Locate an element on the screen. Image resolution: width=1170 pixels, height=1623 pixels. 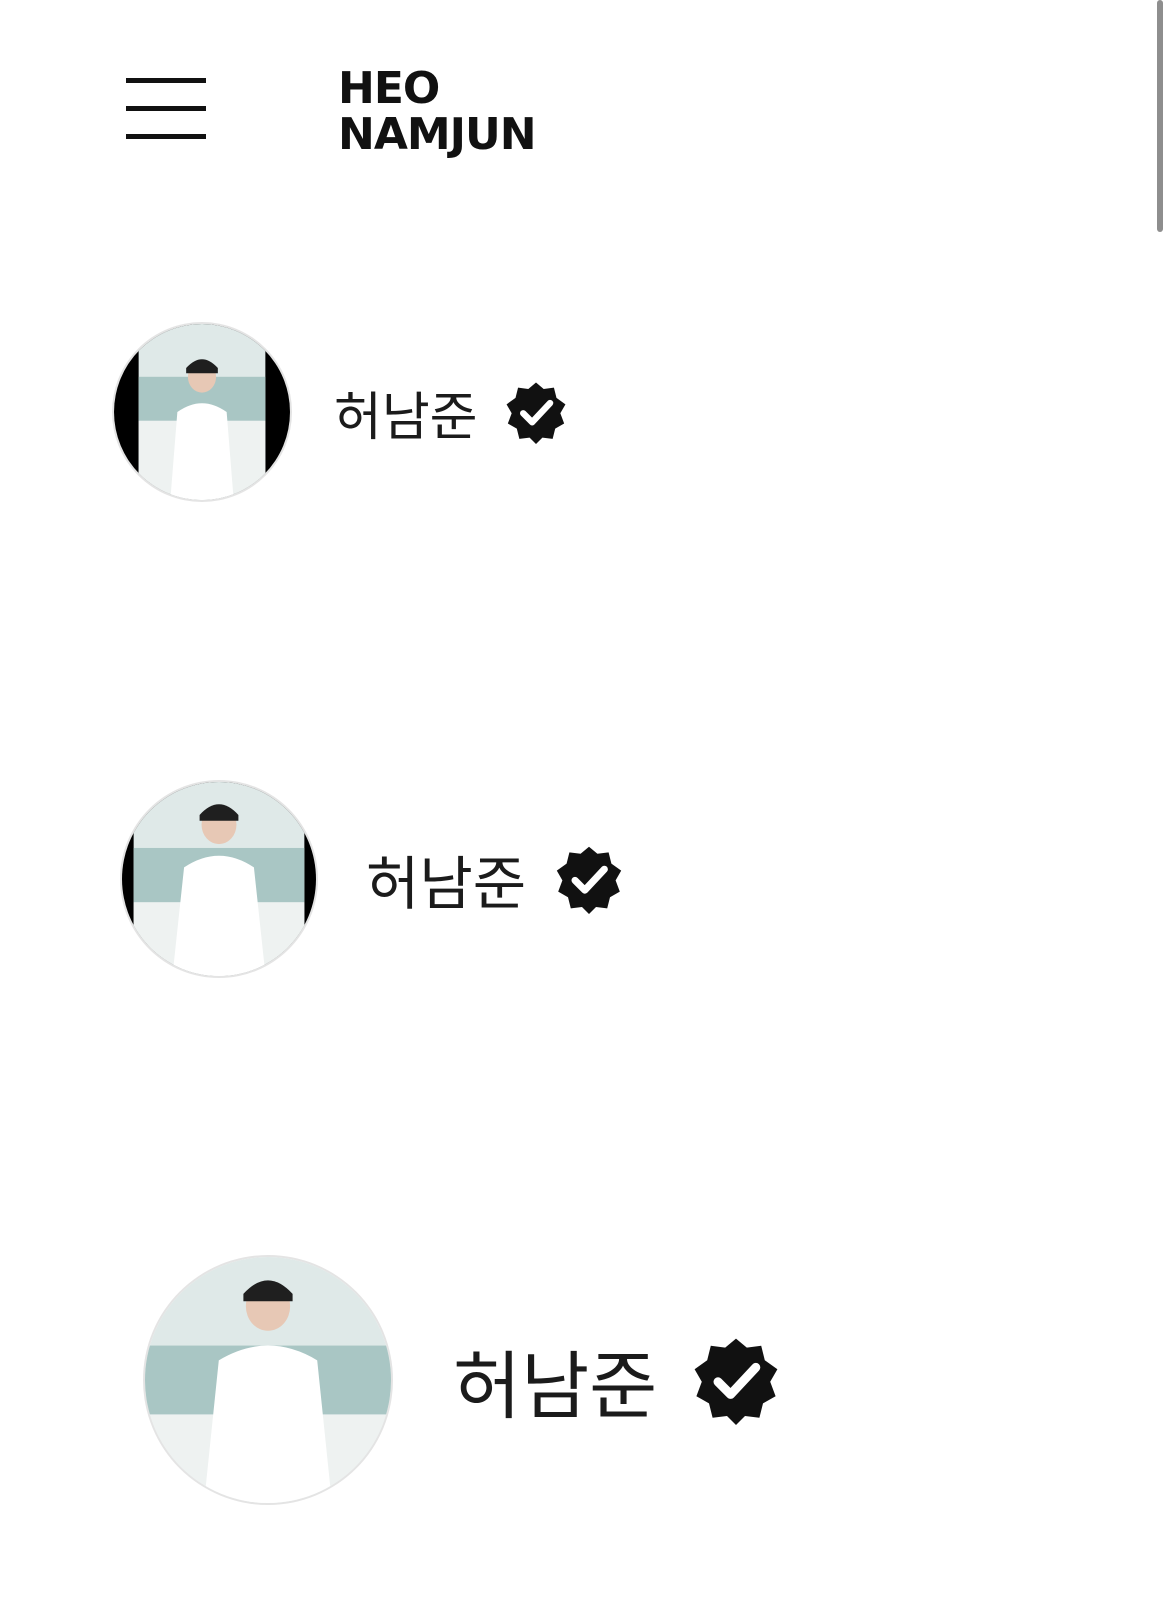
brand-logo: HEO NAMJUN is located at coordinates (437, 111).